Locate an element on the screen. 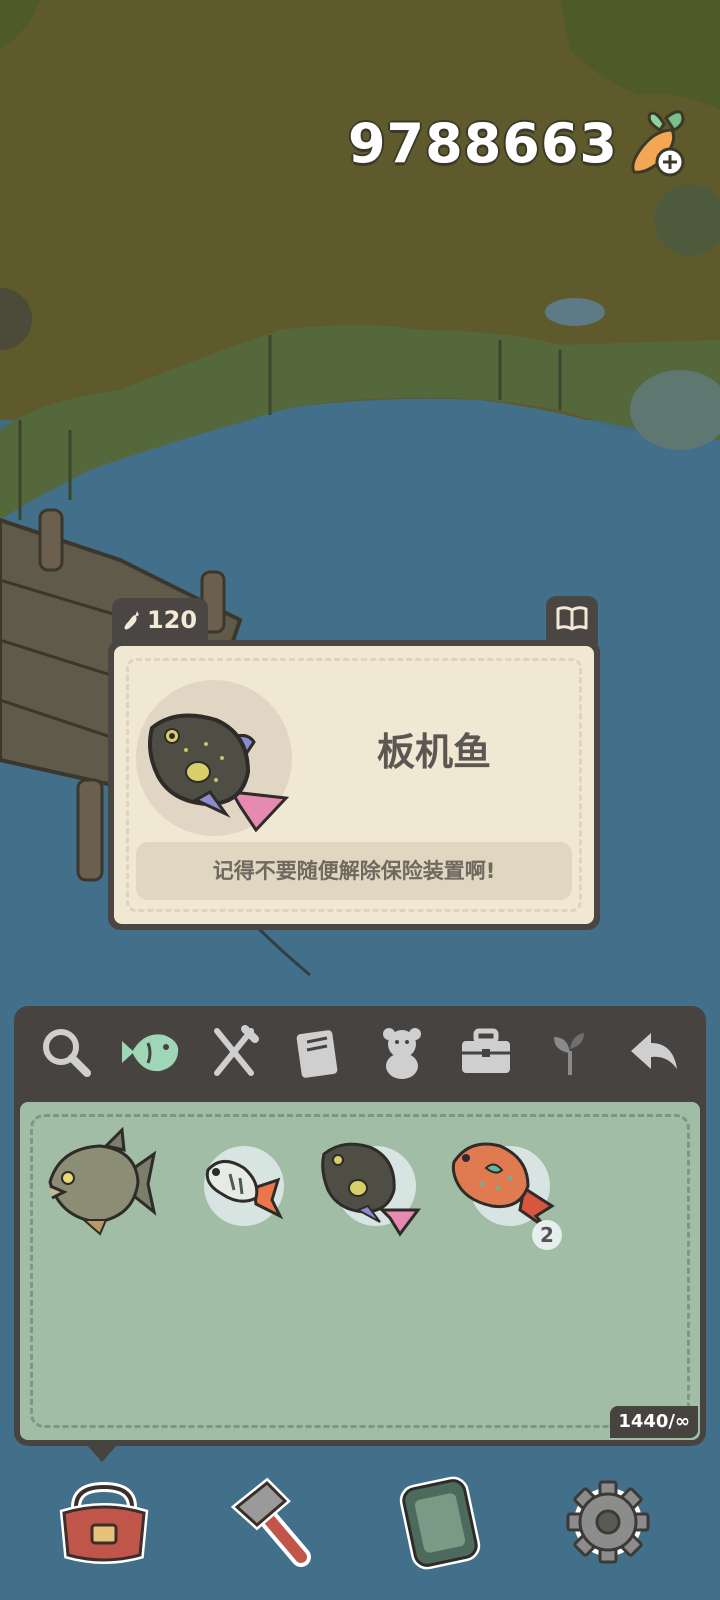 This screenshot has width=720, height=1600. fish-icon is located at coordinates (150, 1054).